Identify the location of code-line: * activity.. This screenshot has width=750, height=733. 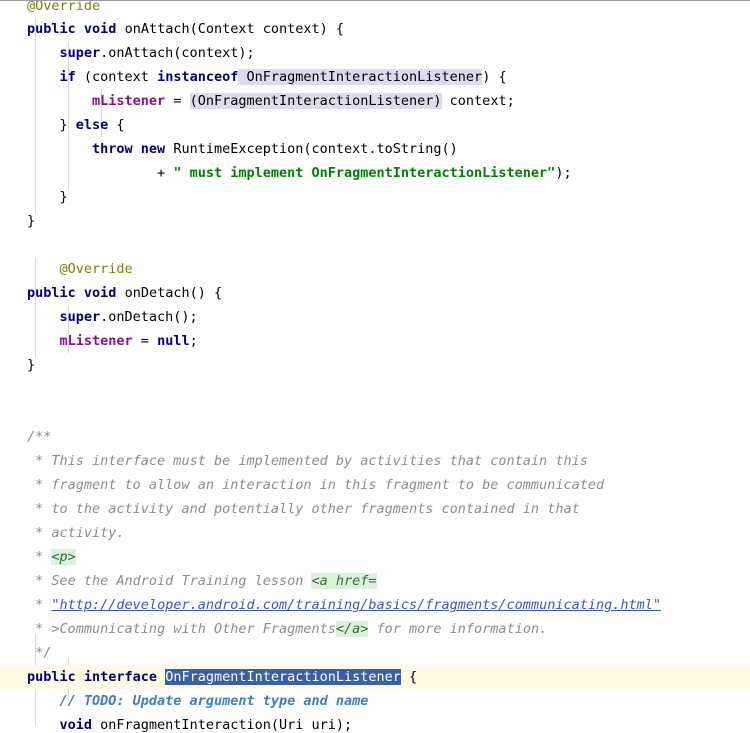
(375, 533).